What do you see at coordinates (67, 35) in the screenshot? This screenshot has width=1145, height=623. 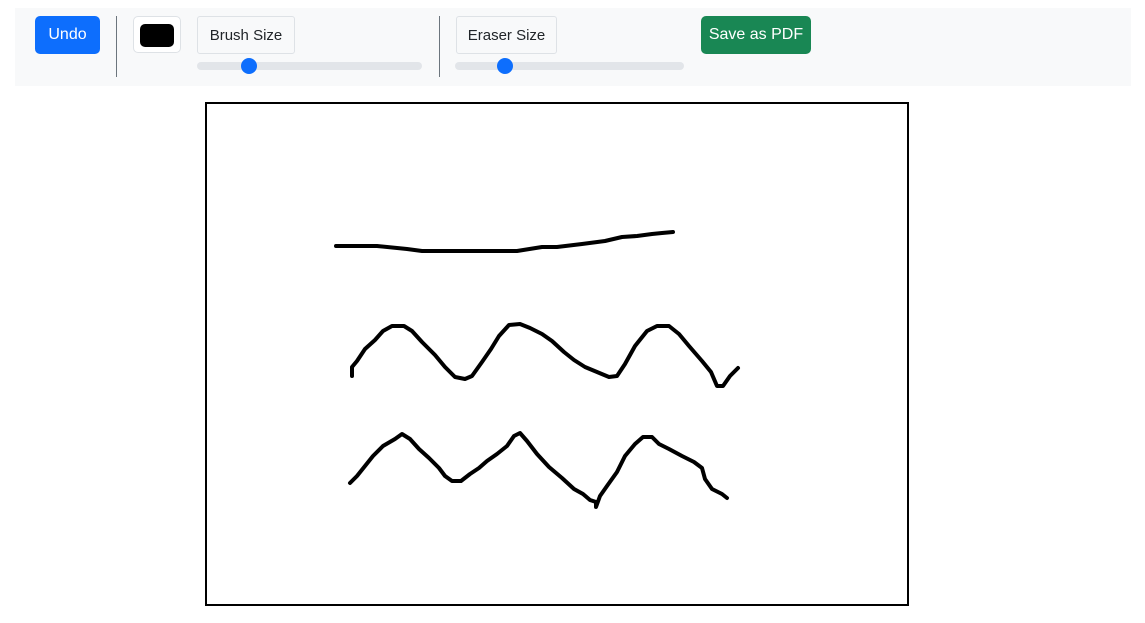 I see `undo-button: Undo` at bounding box center [67, 35].